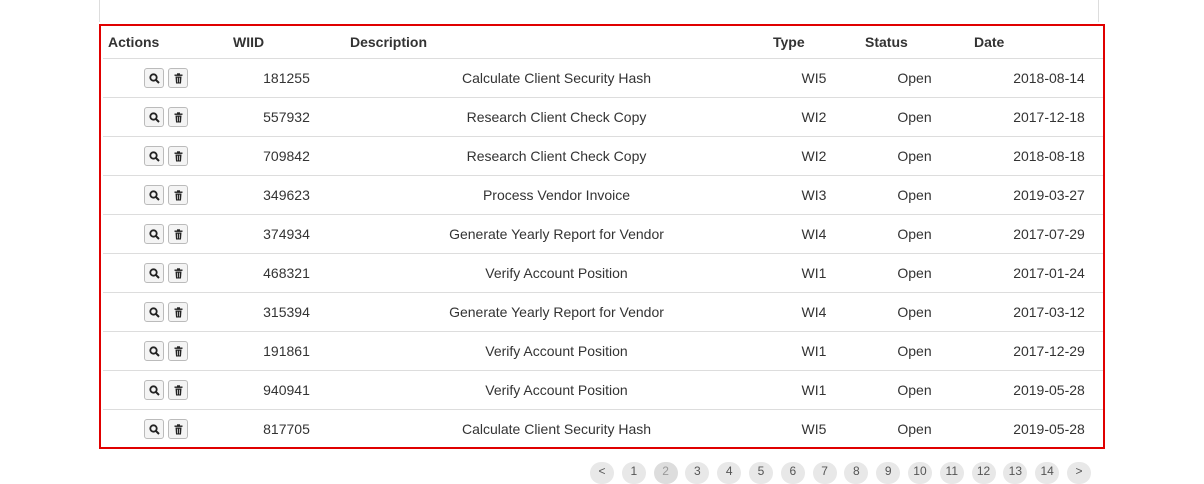  Describe the element at coordinates (665, 473) in the screenshot. I see `page-button: 2` at that location.